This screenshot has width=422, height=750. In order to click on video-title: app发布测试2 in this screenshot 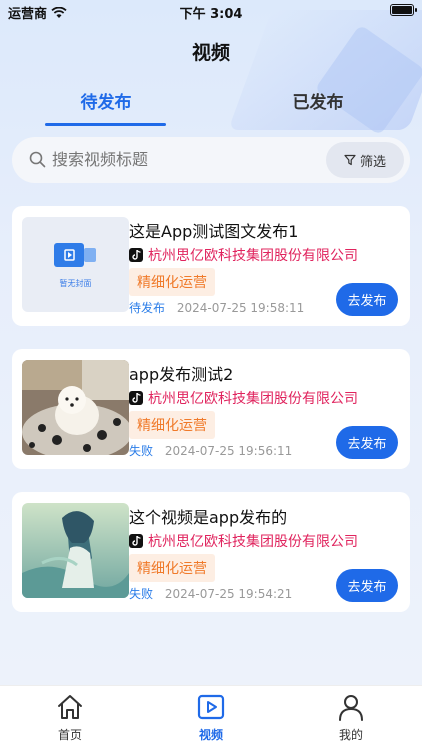, I will do `click(181, 374)`.